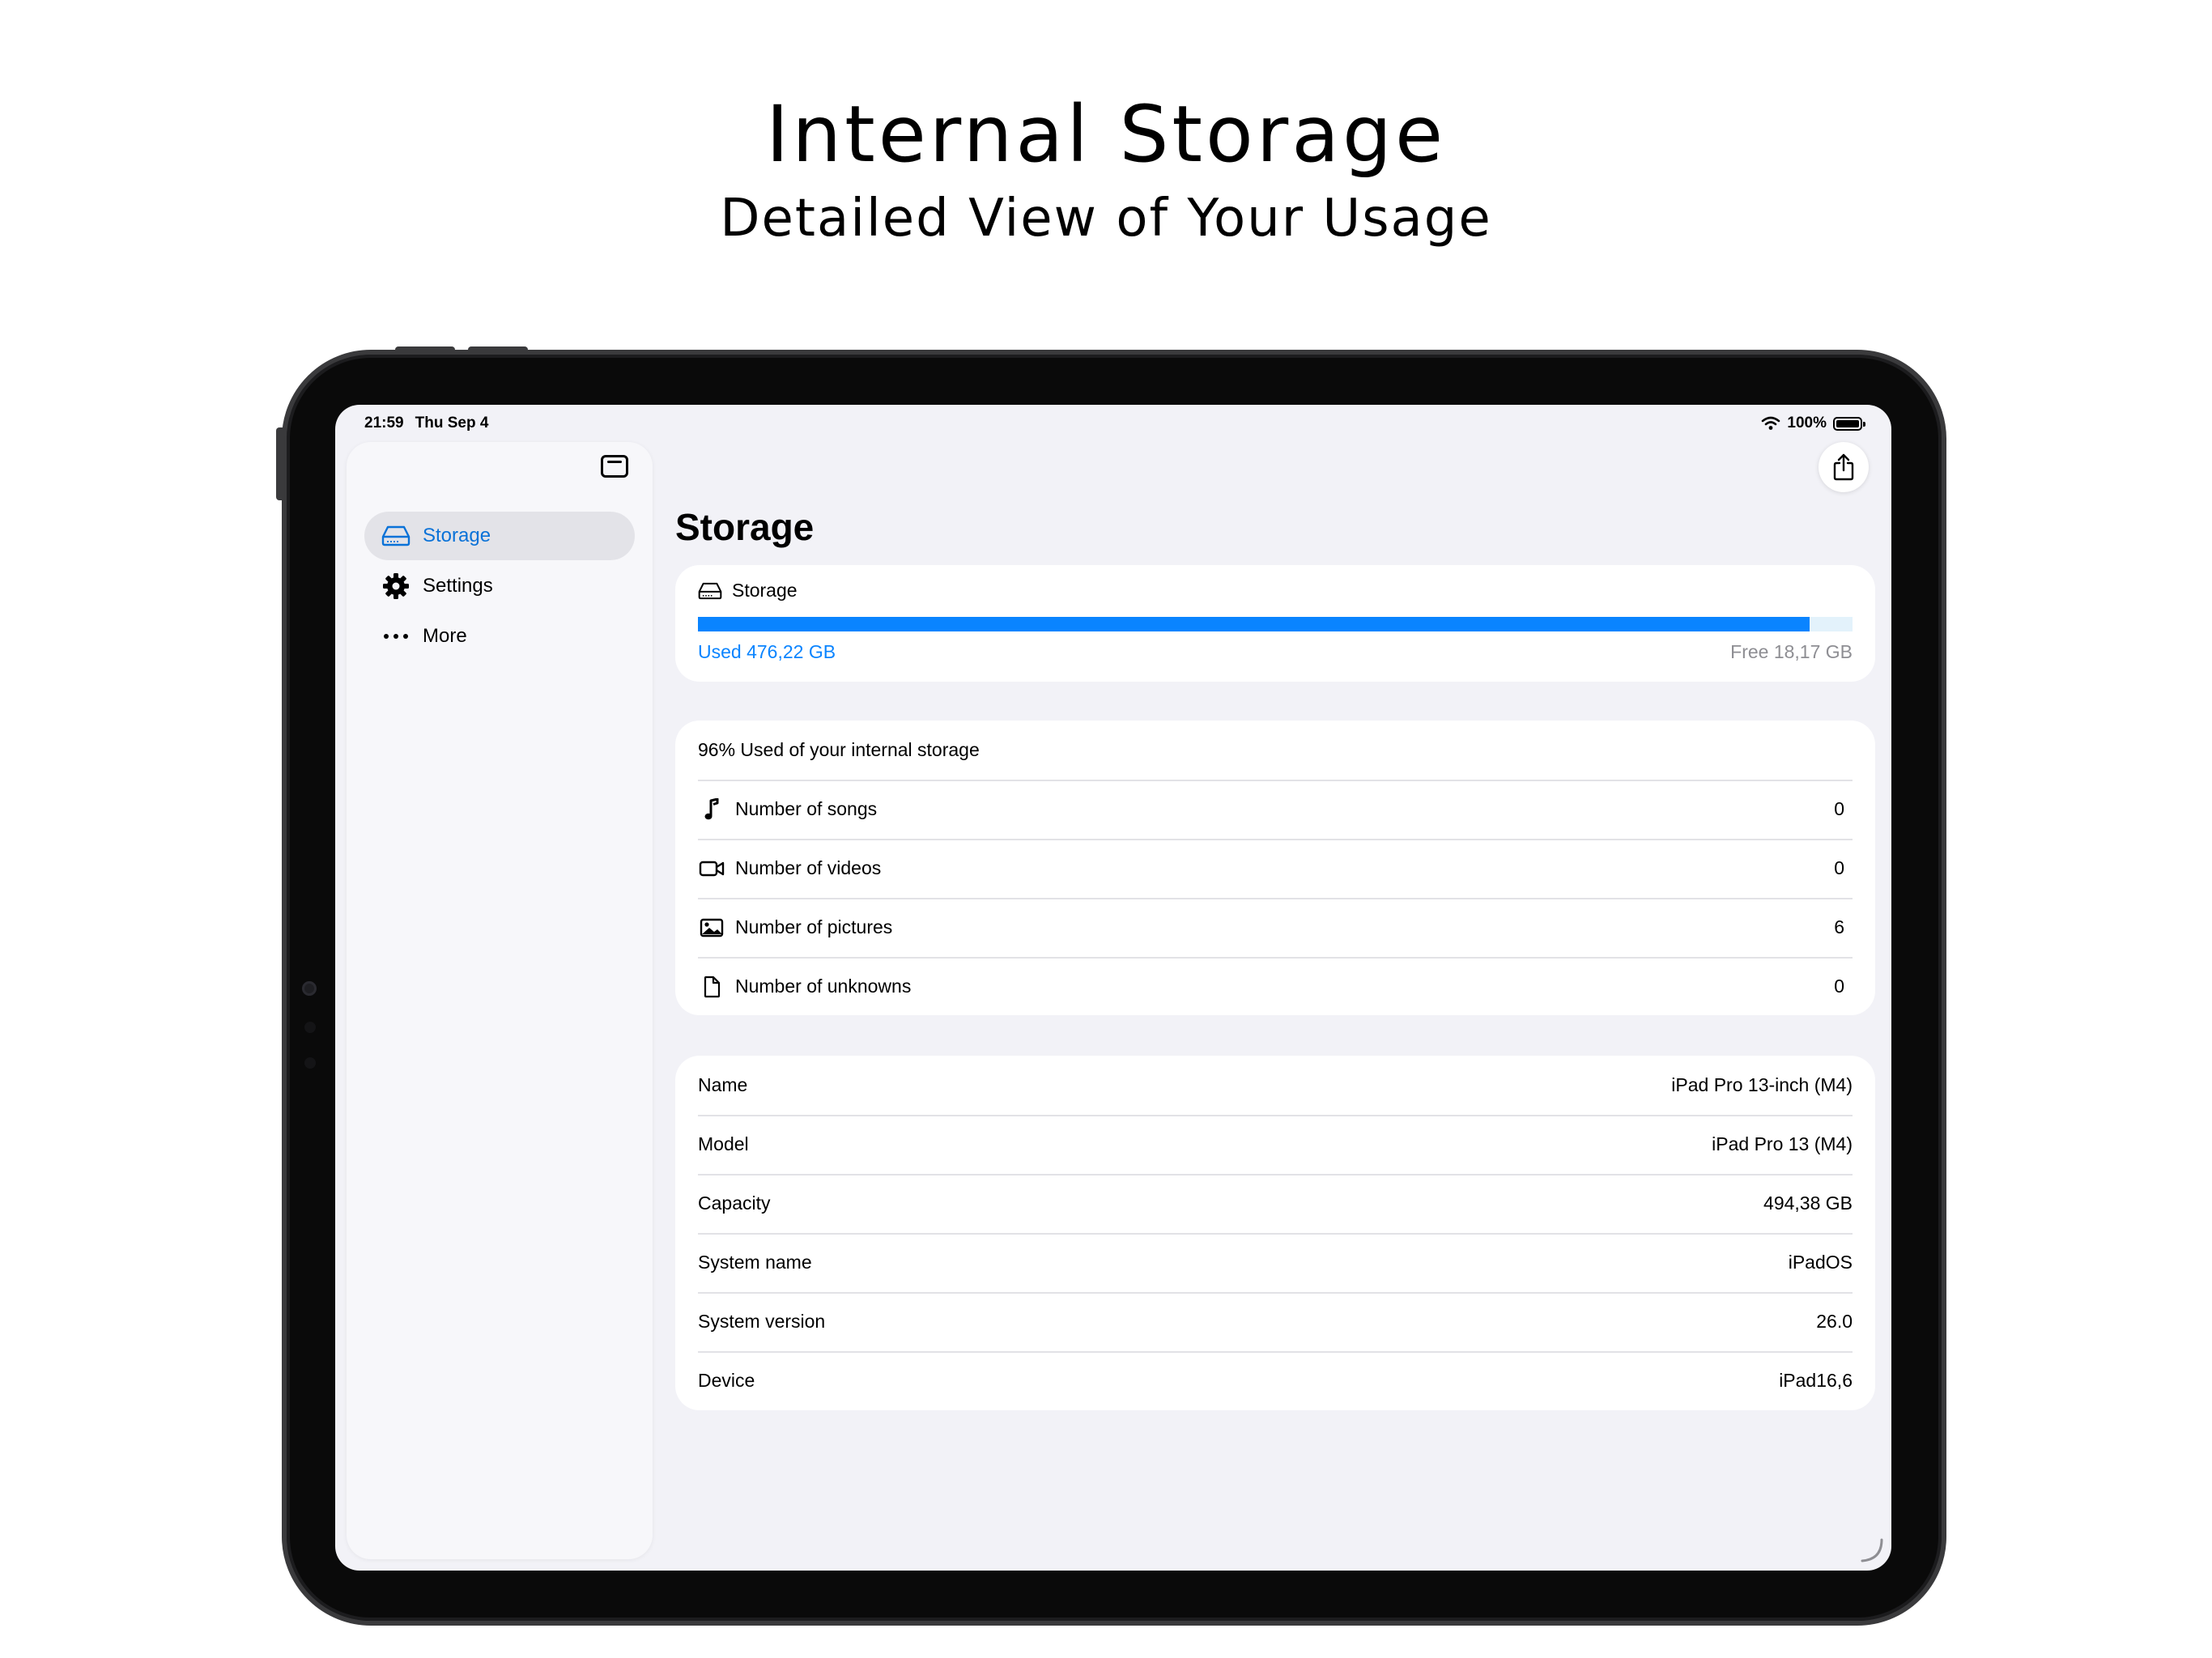  Describe the element at coordinates (1276, 1380) in the screenshot. I see `table-row: Device iPad16,6` at that location.